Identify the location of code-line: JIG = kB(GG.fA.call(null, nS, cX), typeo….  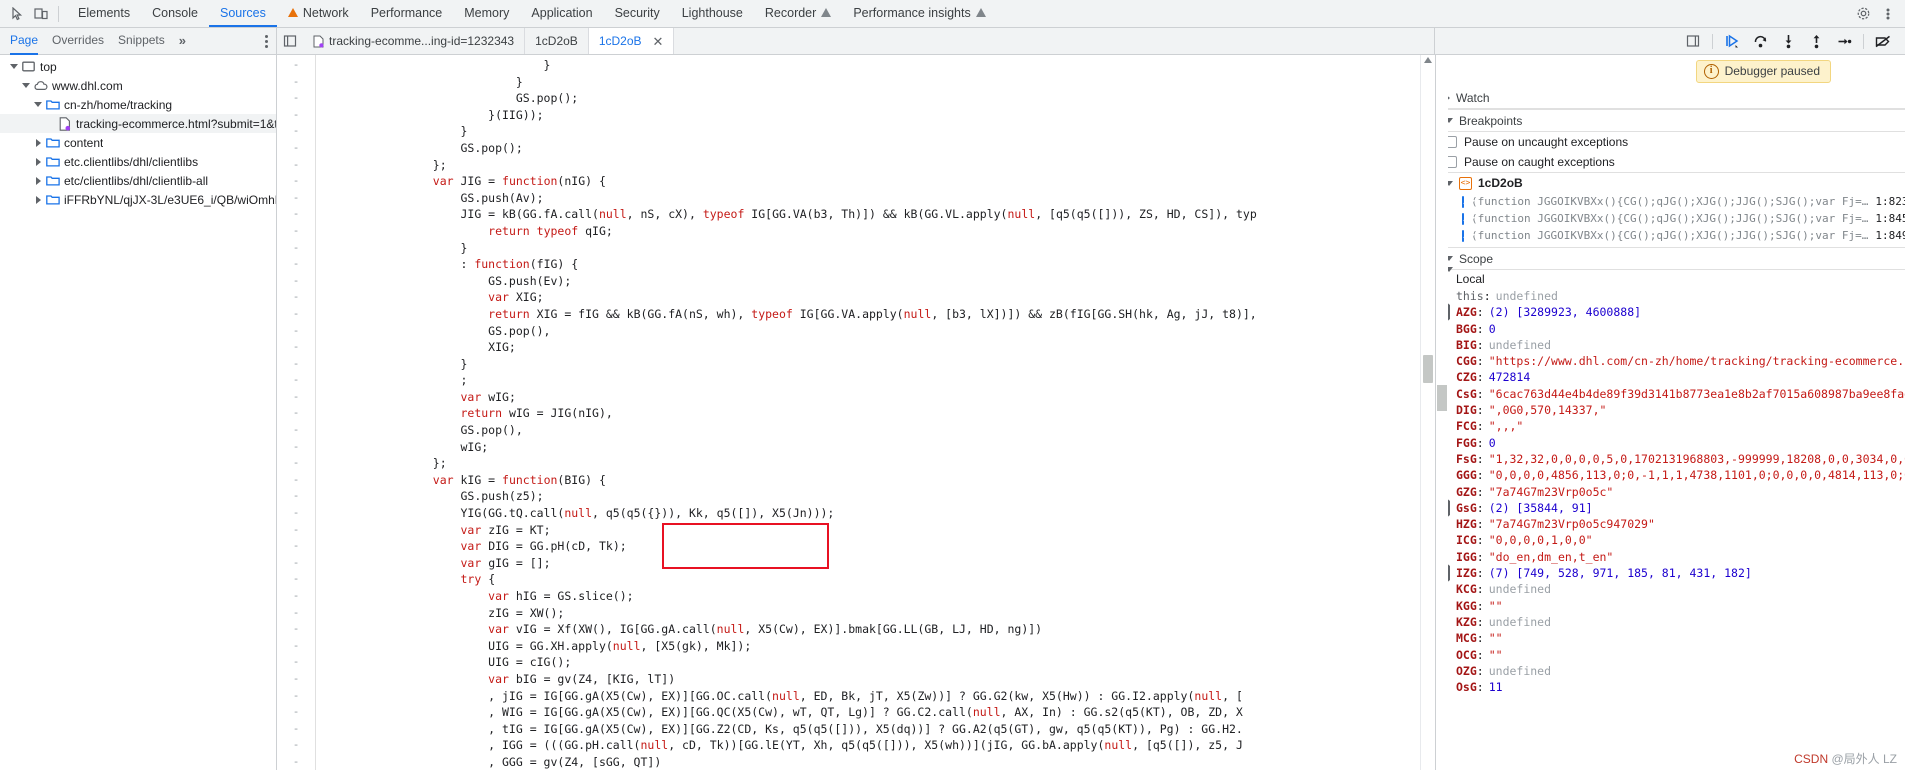
(868, 214).